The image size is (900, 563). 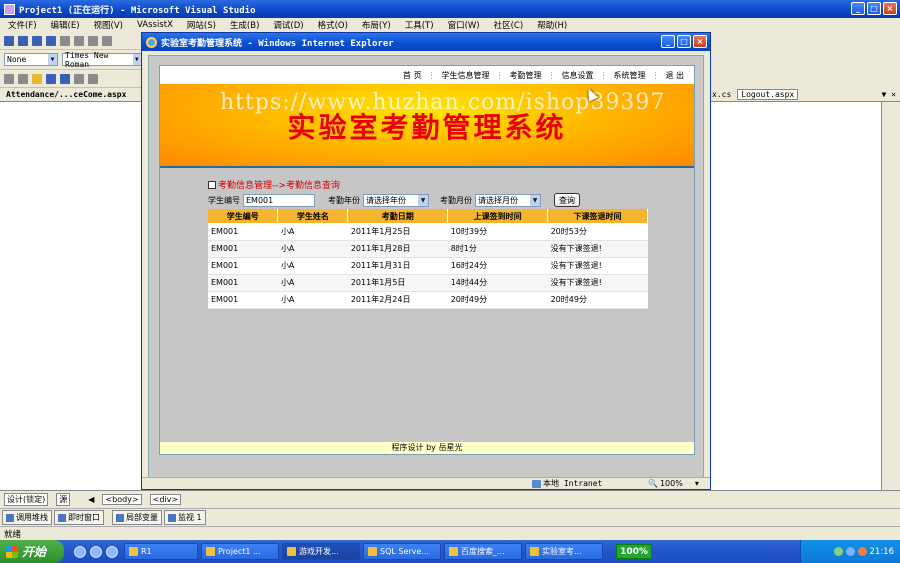 What do you see at coordinates (165, 499) in the screenshot?
I see `tag-div: <div>` at bounding box center [165, 499].